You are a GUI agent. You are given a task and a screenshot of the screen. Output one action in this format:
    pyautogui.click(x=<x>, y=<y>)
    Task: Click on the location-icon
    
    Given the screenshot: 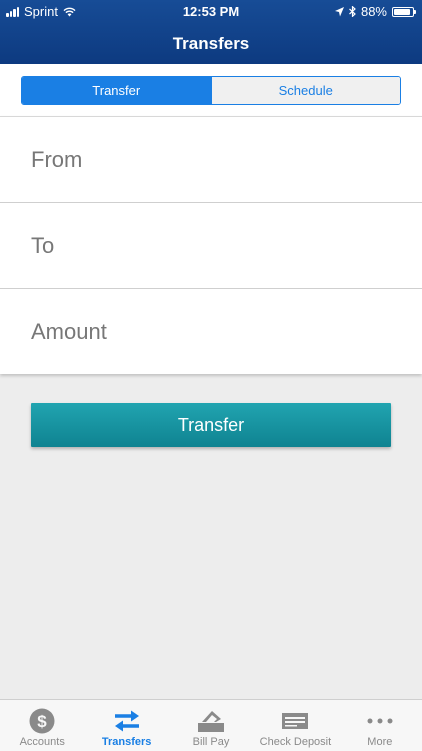 What is the action you would take?
    pyautogui.click(x=339, y=11)
    